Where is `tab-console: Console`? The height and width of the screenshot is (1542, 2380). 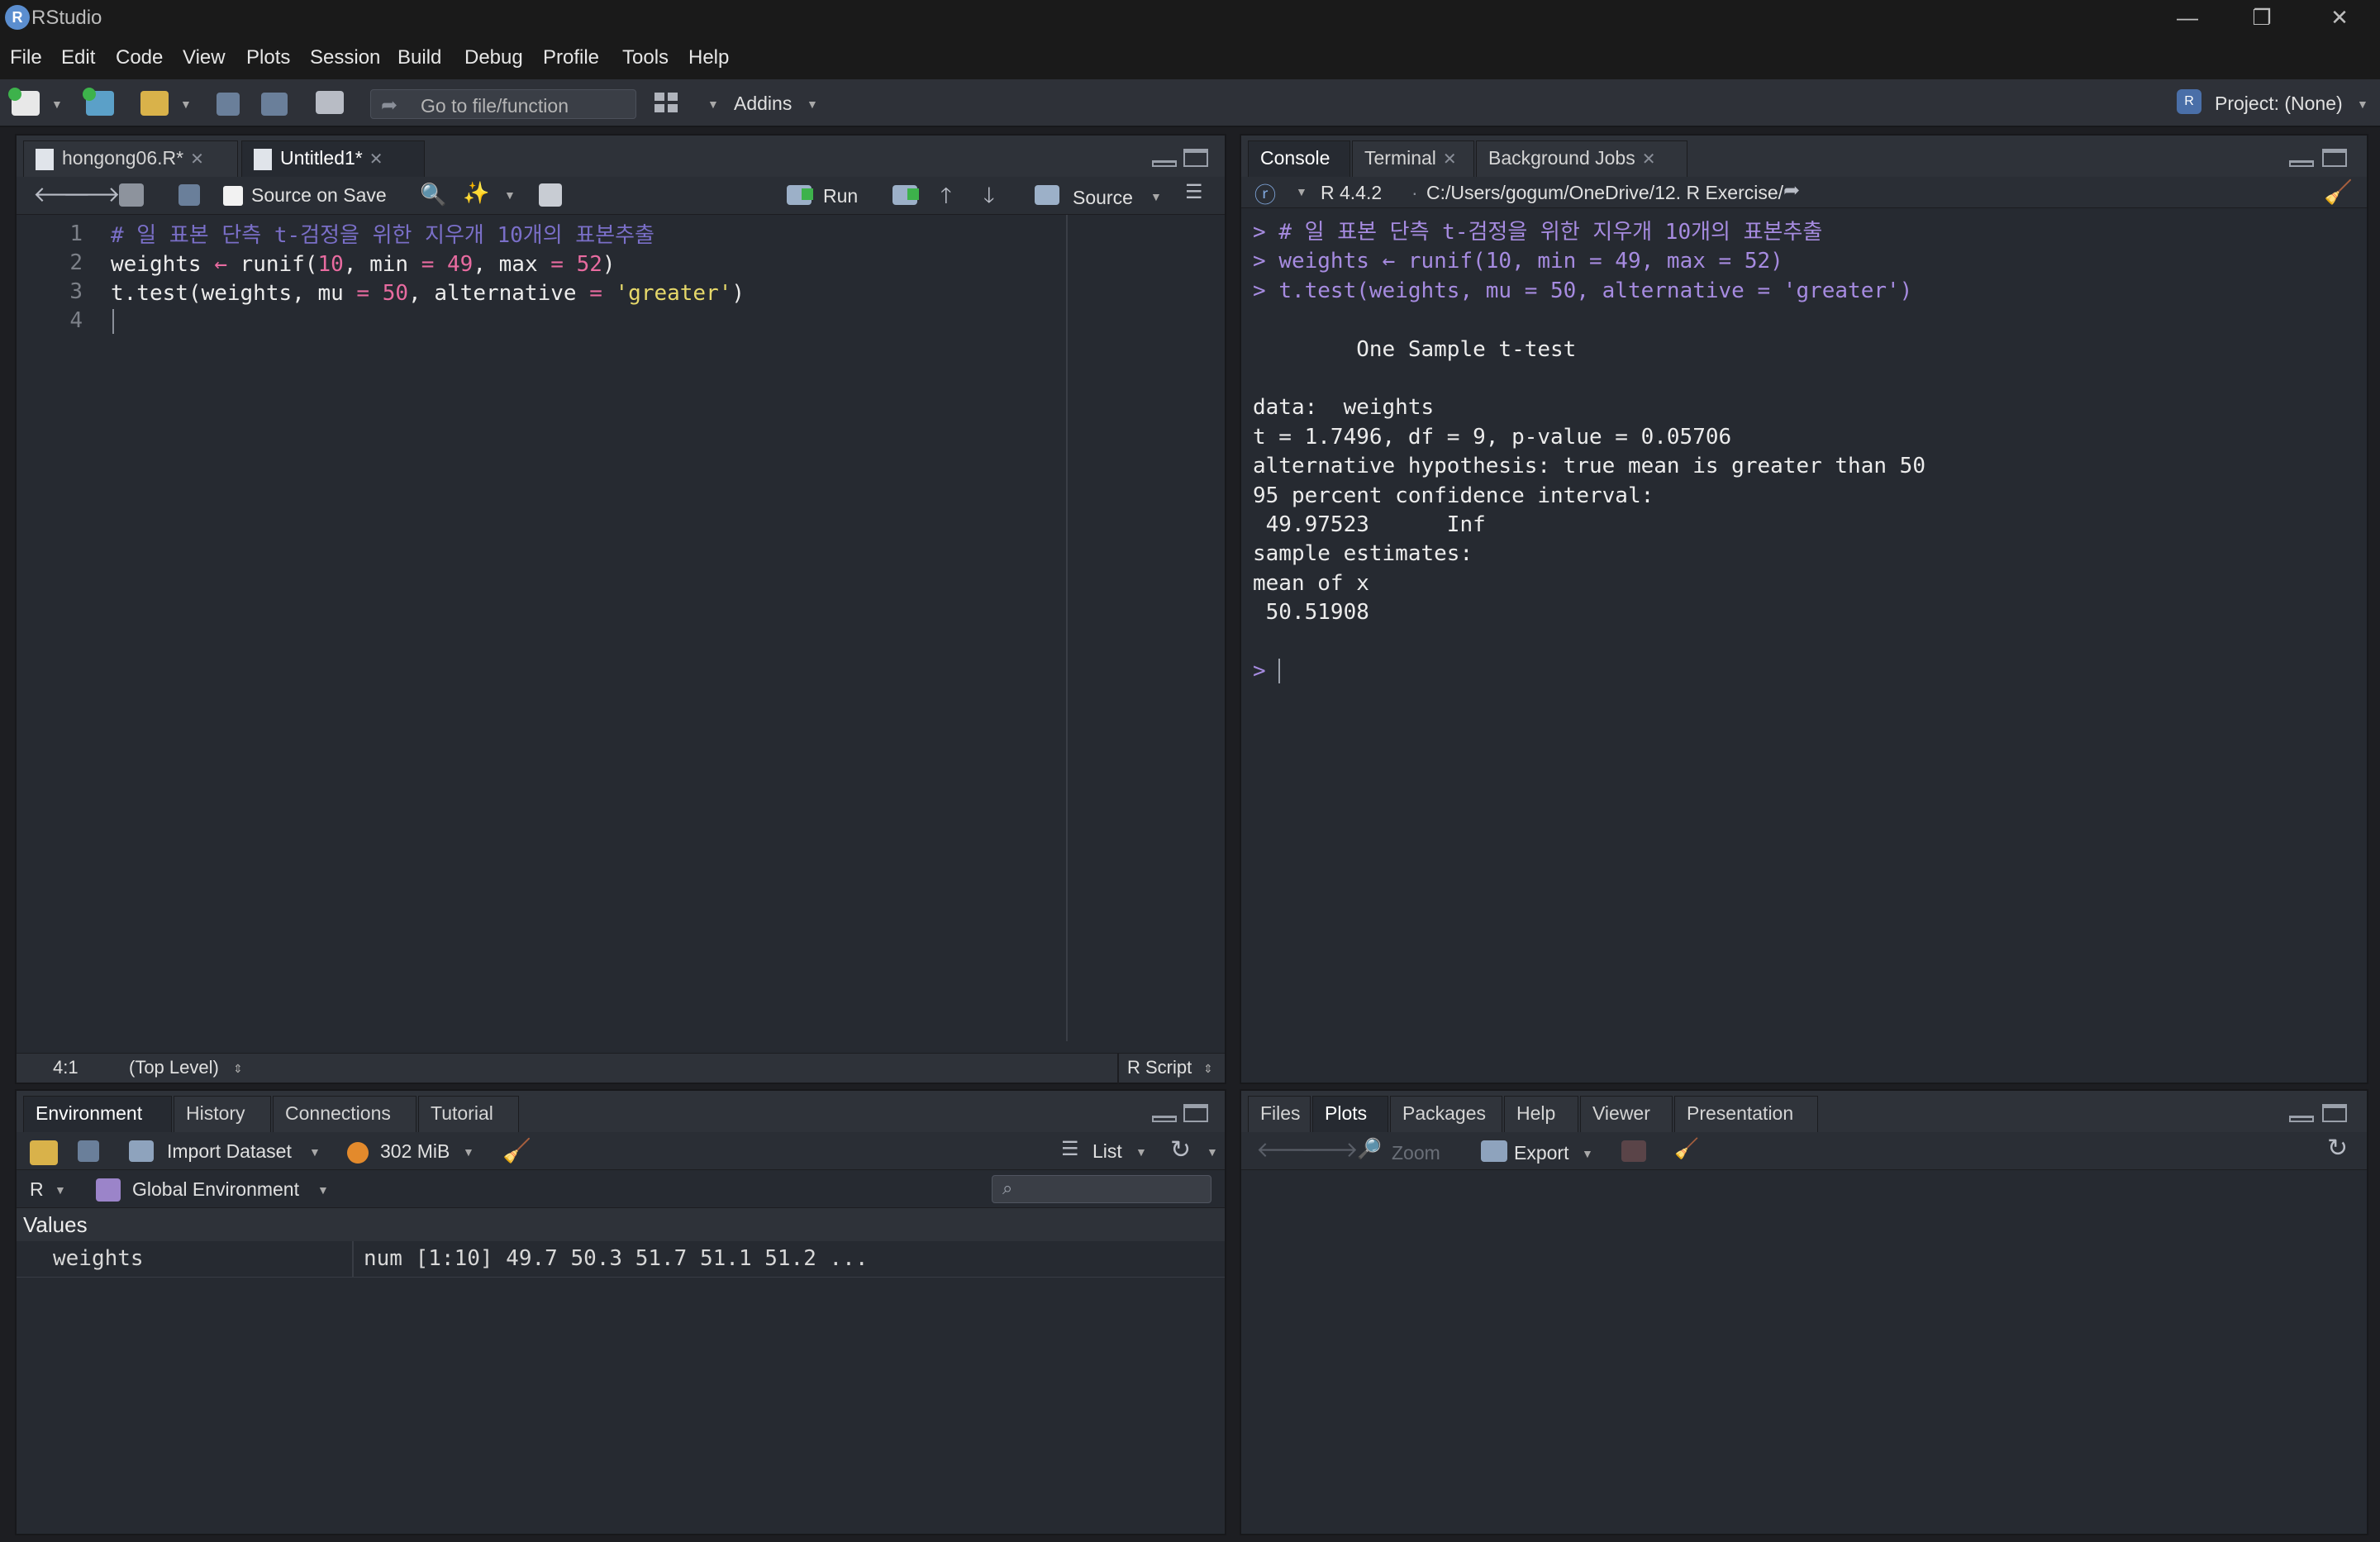 tab-console: Console is located at coordinates (1299, 158).